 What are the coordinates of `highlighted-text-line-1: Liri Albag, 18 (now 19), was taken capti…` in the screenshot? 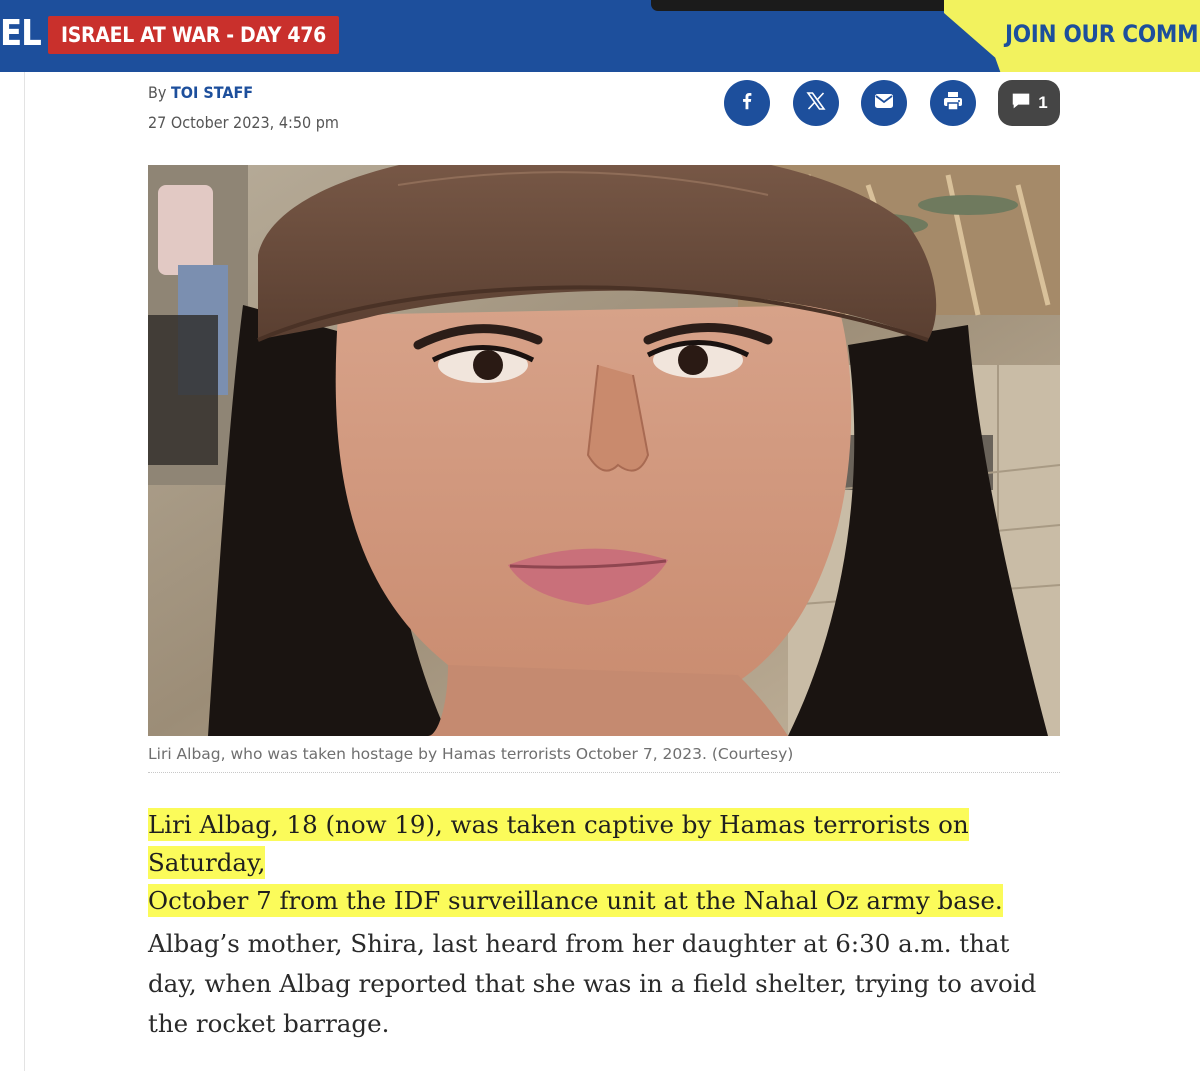 It's located at (558, 843).